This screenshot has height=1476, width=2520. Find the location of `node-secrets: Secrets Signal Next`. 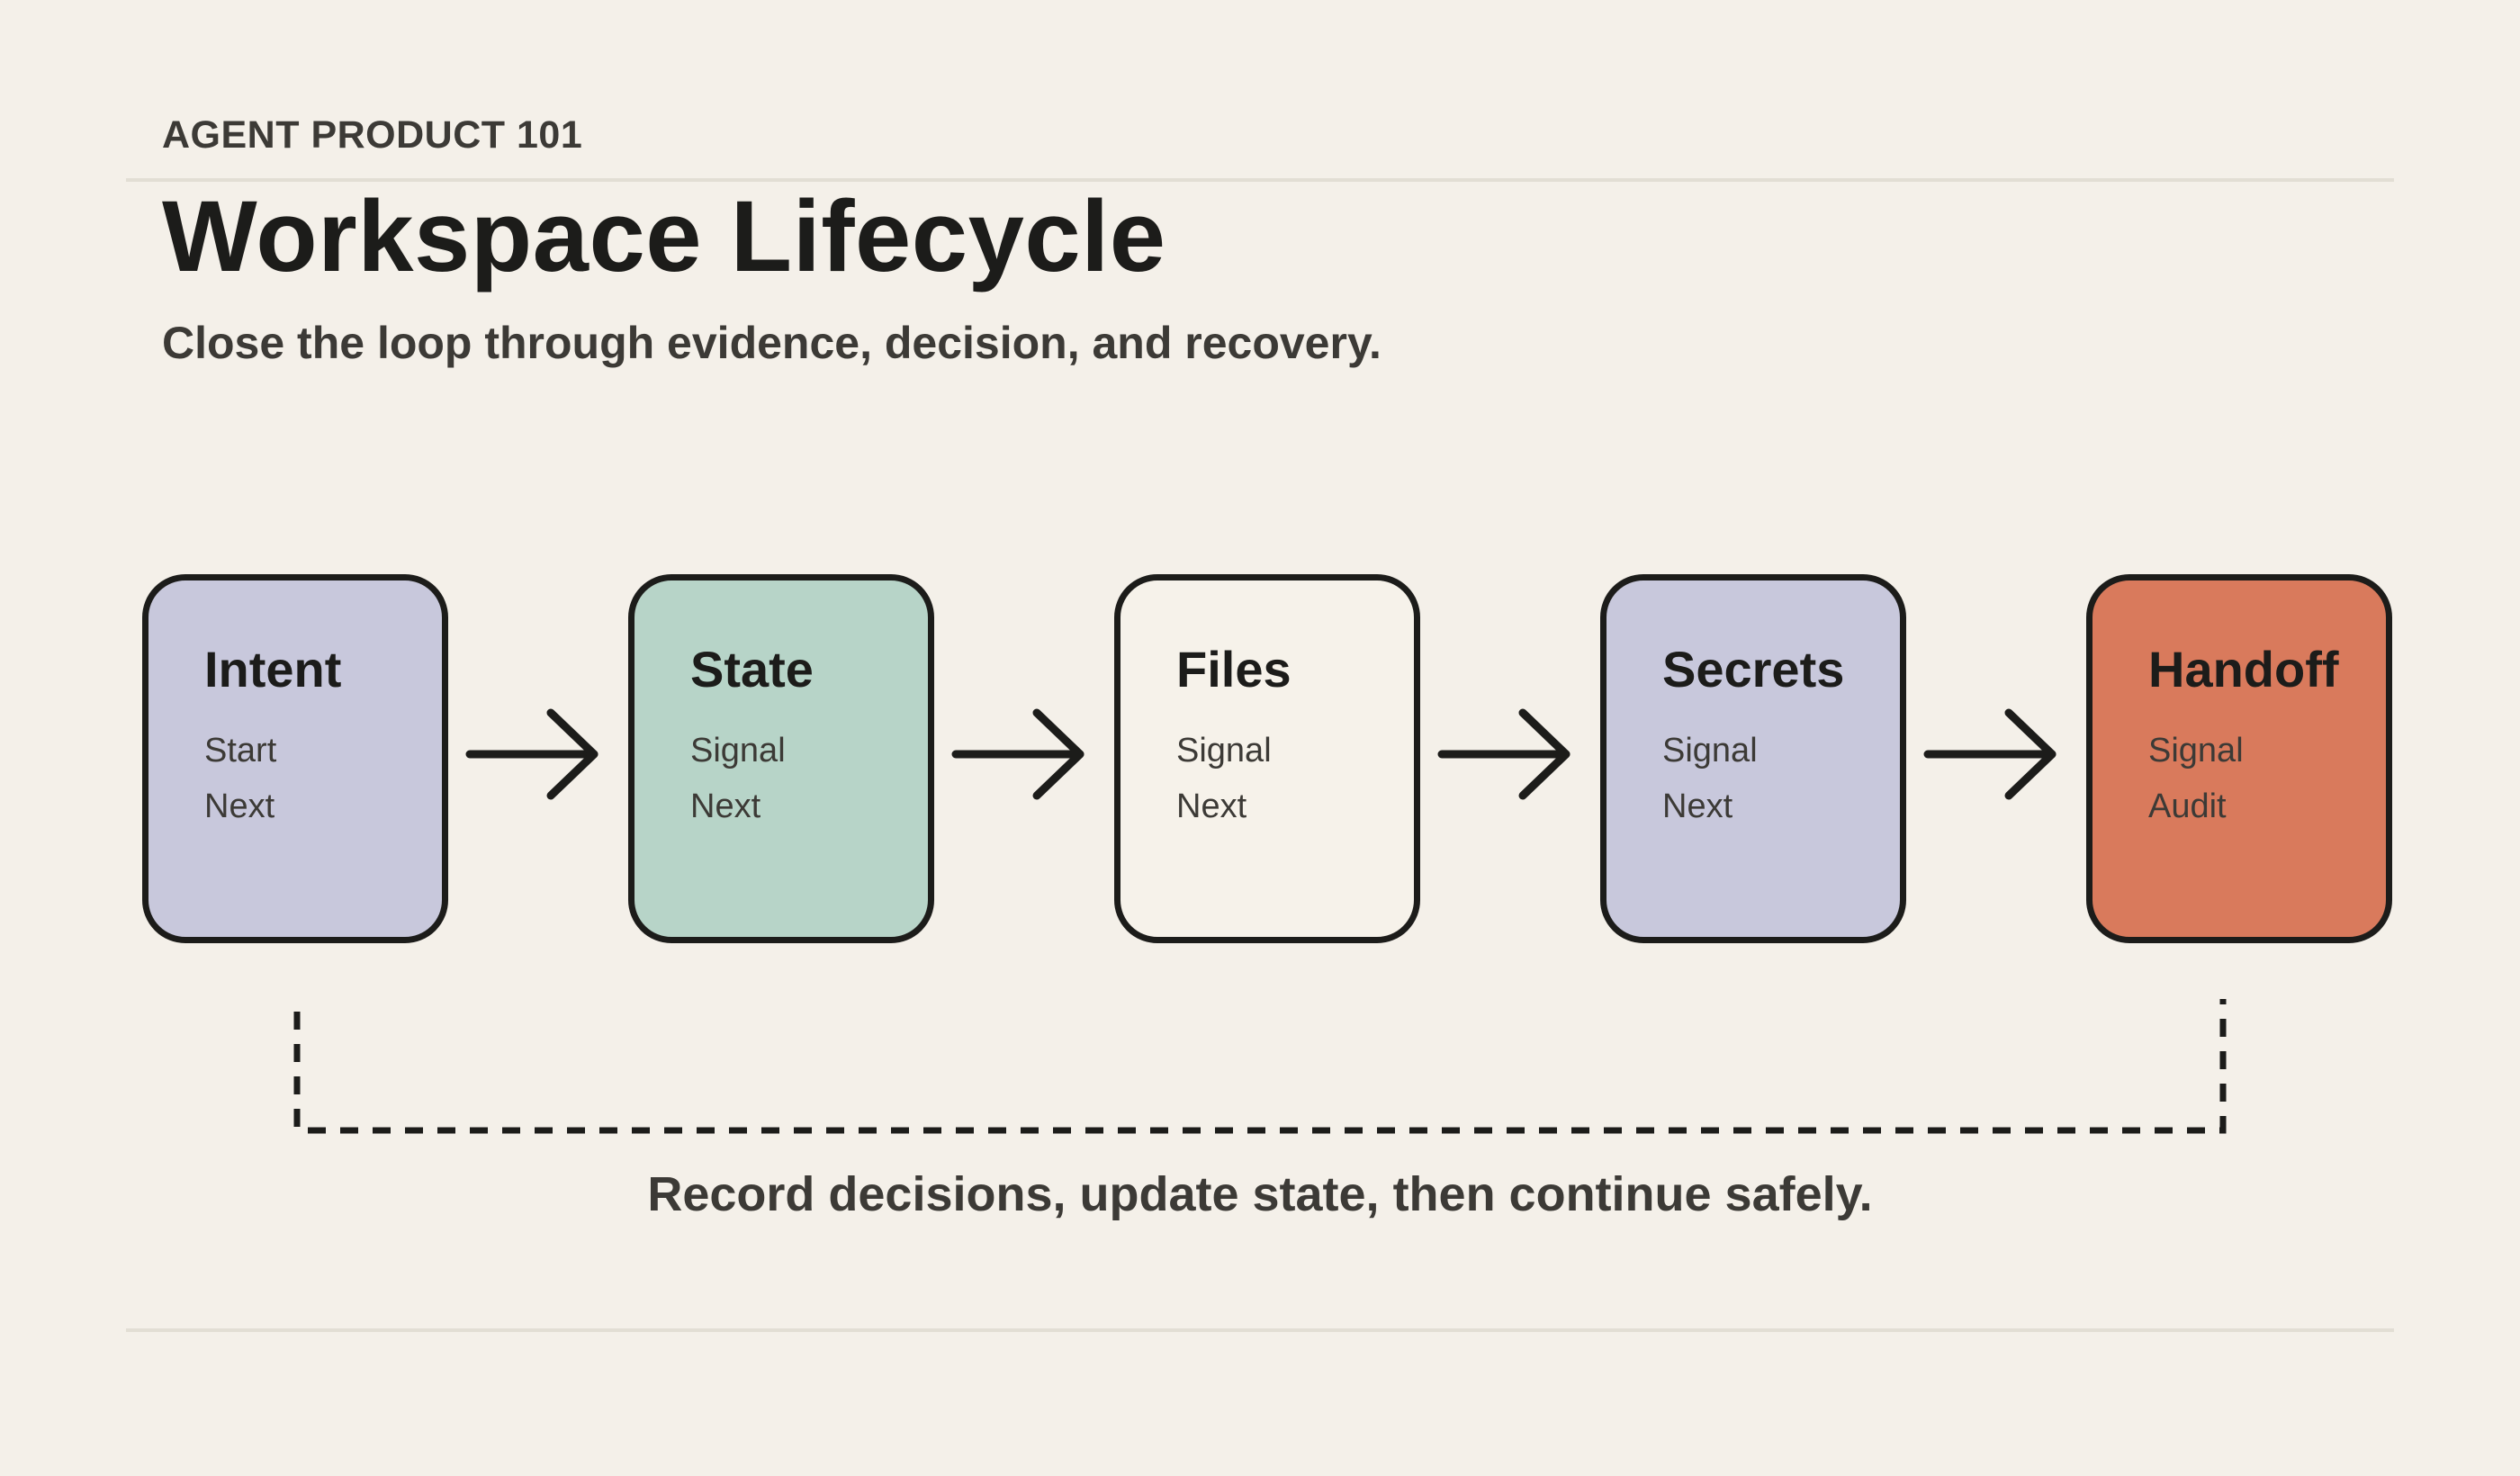

node-secrets: Secrets Signal Next is located at coordinates (1753, 759).